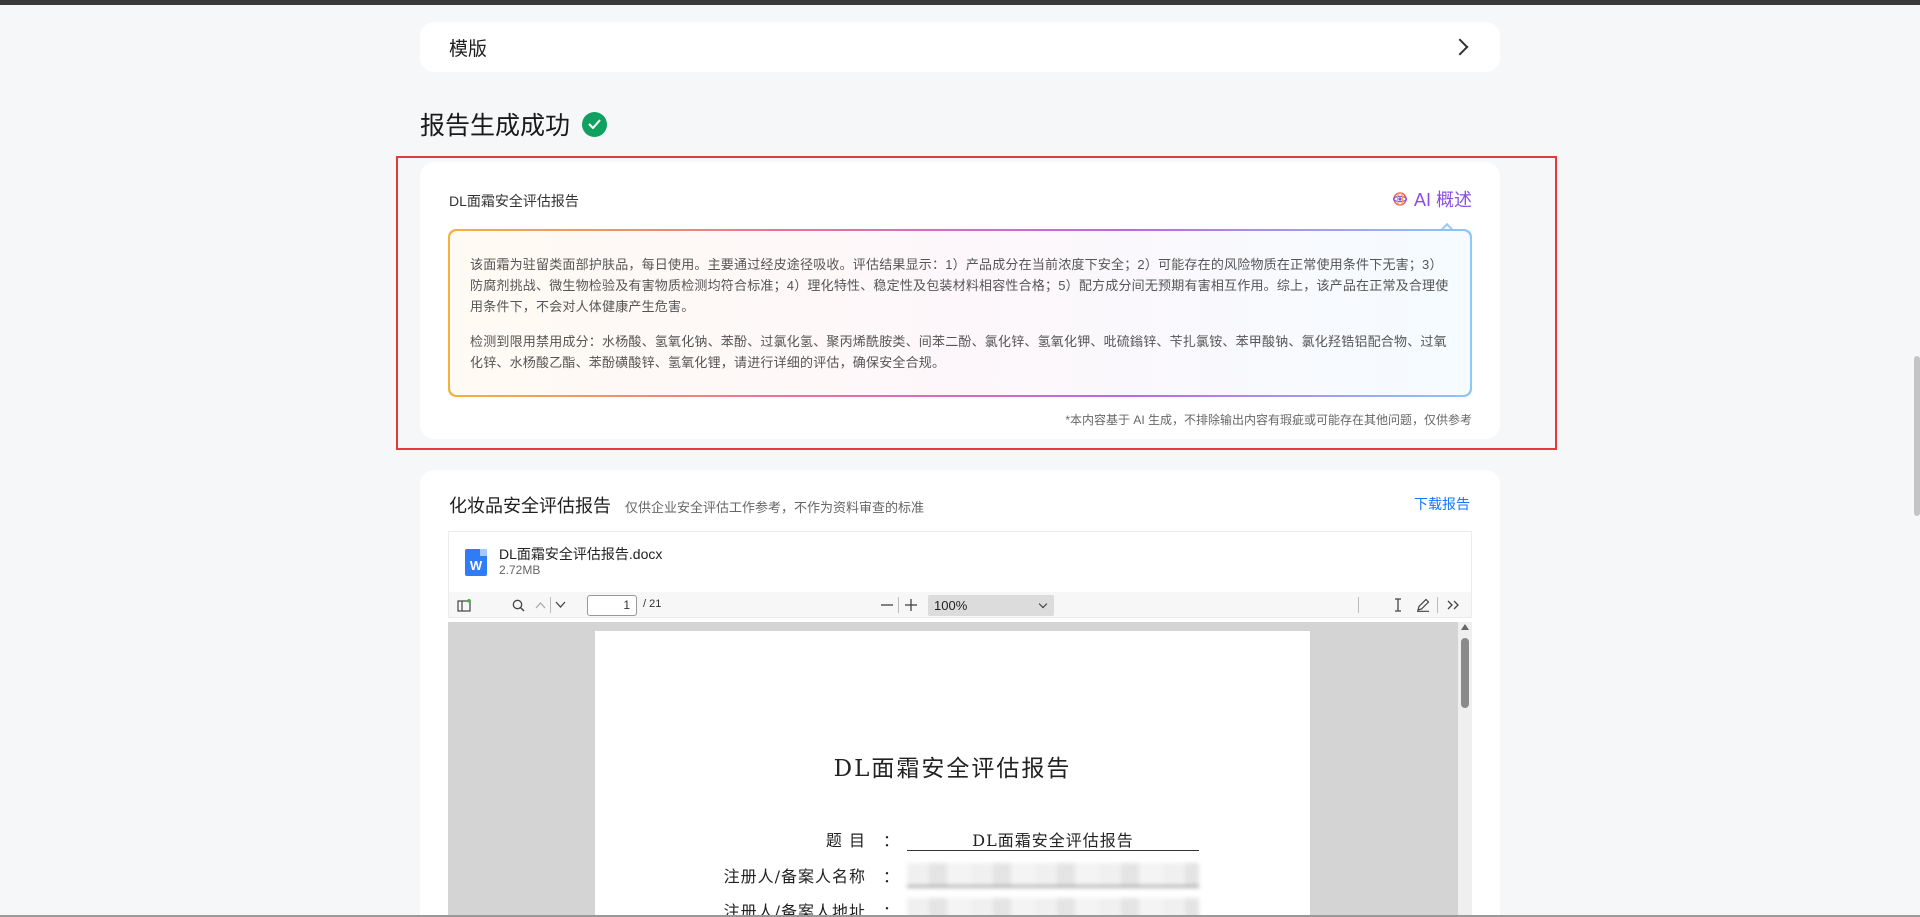 Image resolution: width=1920 pixels, height=917 pixels. What do you see at coordinates (1465, 673) in the screenshot?
I see `viewer-scroll-thumb` at bounding box center [1465, 673].